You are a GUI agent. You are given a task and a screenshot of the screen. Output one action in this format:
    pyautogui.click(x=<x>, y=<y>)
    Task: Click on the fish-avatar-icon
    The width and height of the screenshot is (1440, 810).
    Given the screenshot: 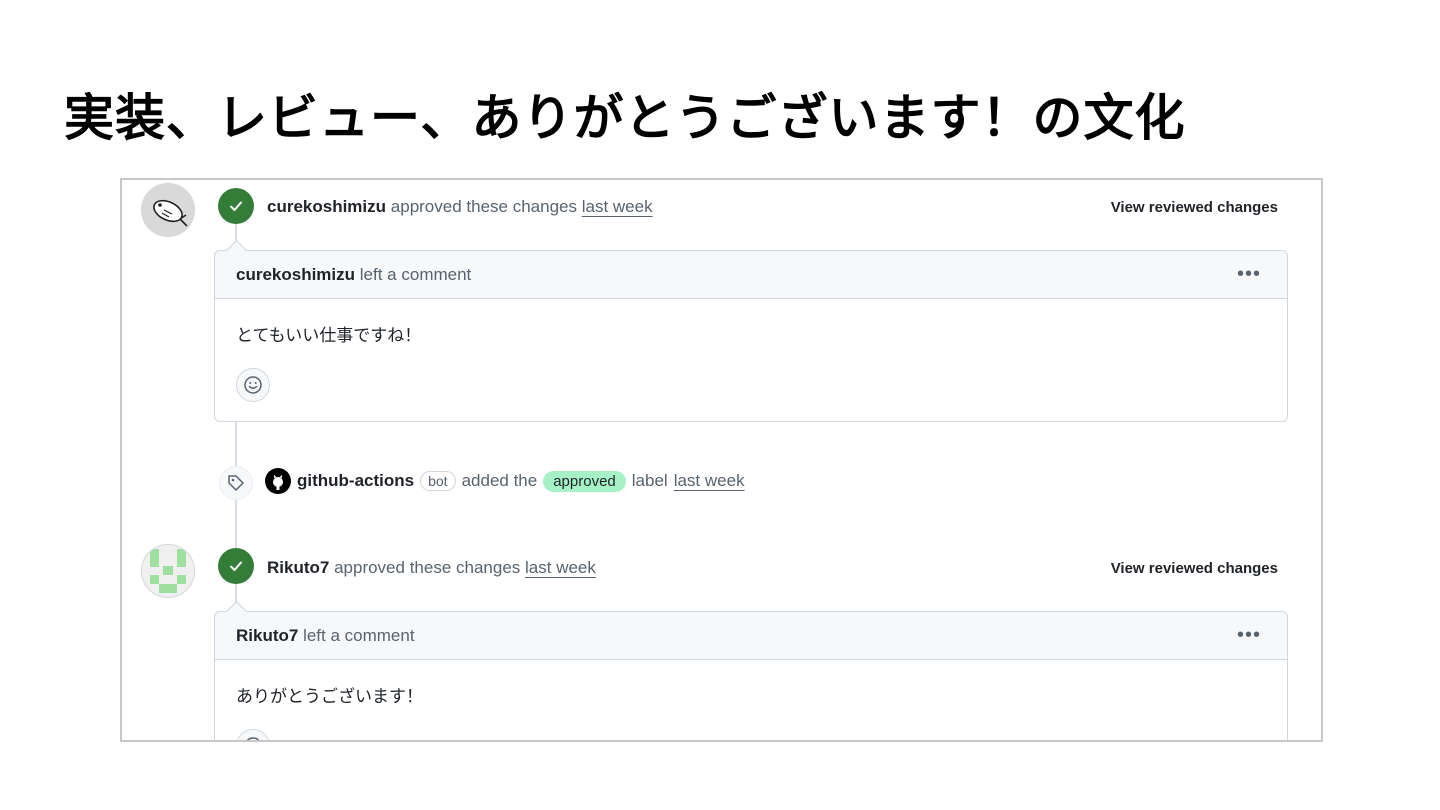 What is the action you would take?
    pyautogui.click(x=168, y=210)
    